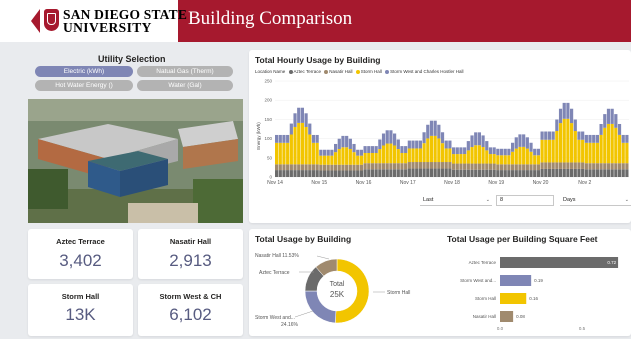  Describe the element at coordinates (525, 200) in the screenshot. I see `relative-date-count-input: 8` at that location.